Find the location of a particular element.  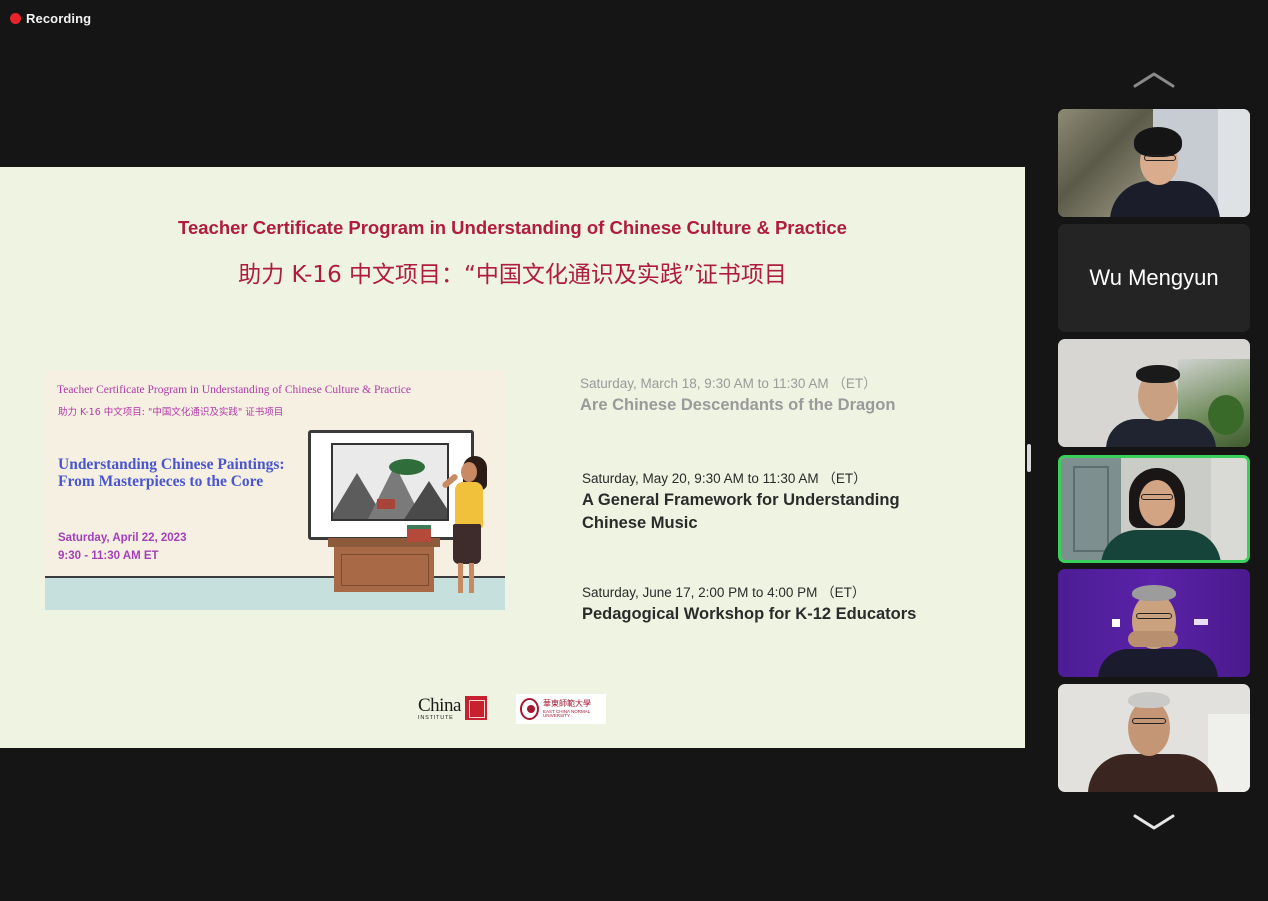

ecnu-logo-en: EAST CHINA NORMAL UNIVERSITY is located at coordinates (567, 713).